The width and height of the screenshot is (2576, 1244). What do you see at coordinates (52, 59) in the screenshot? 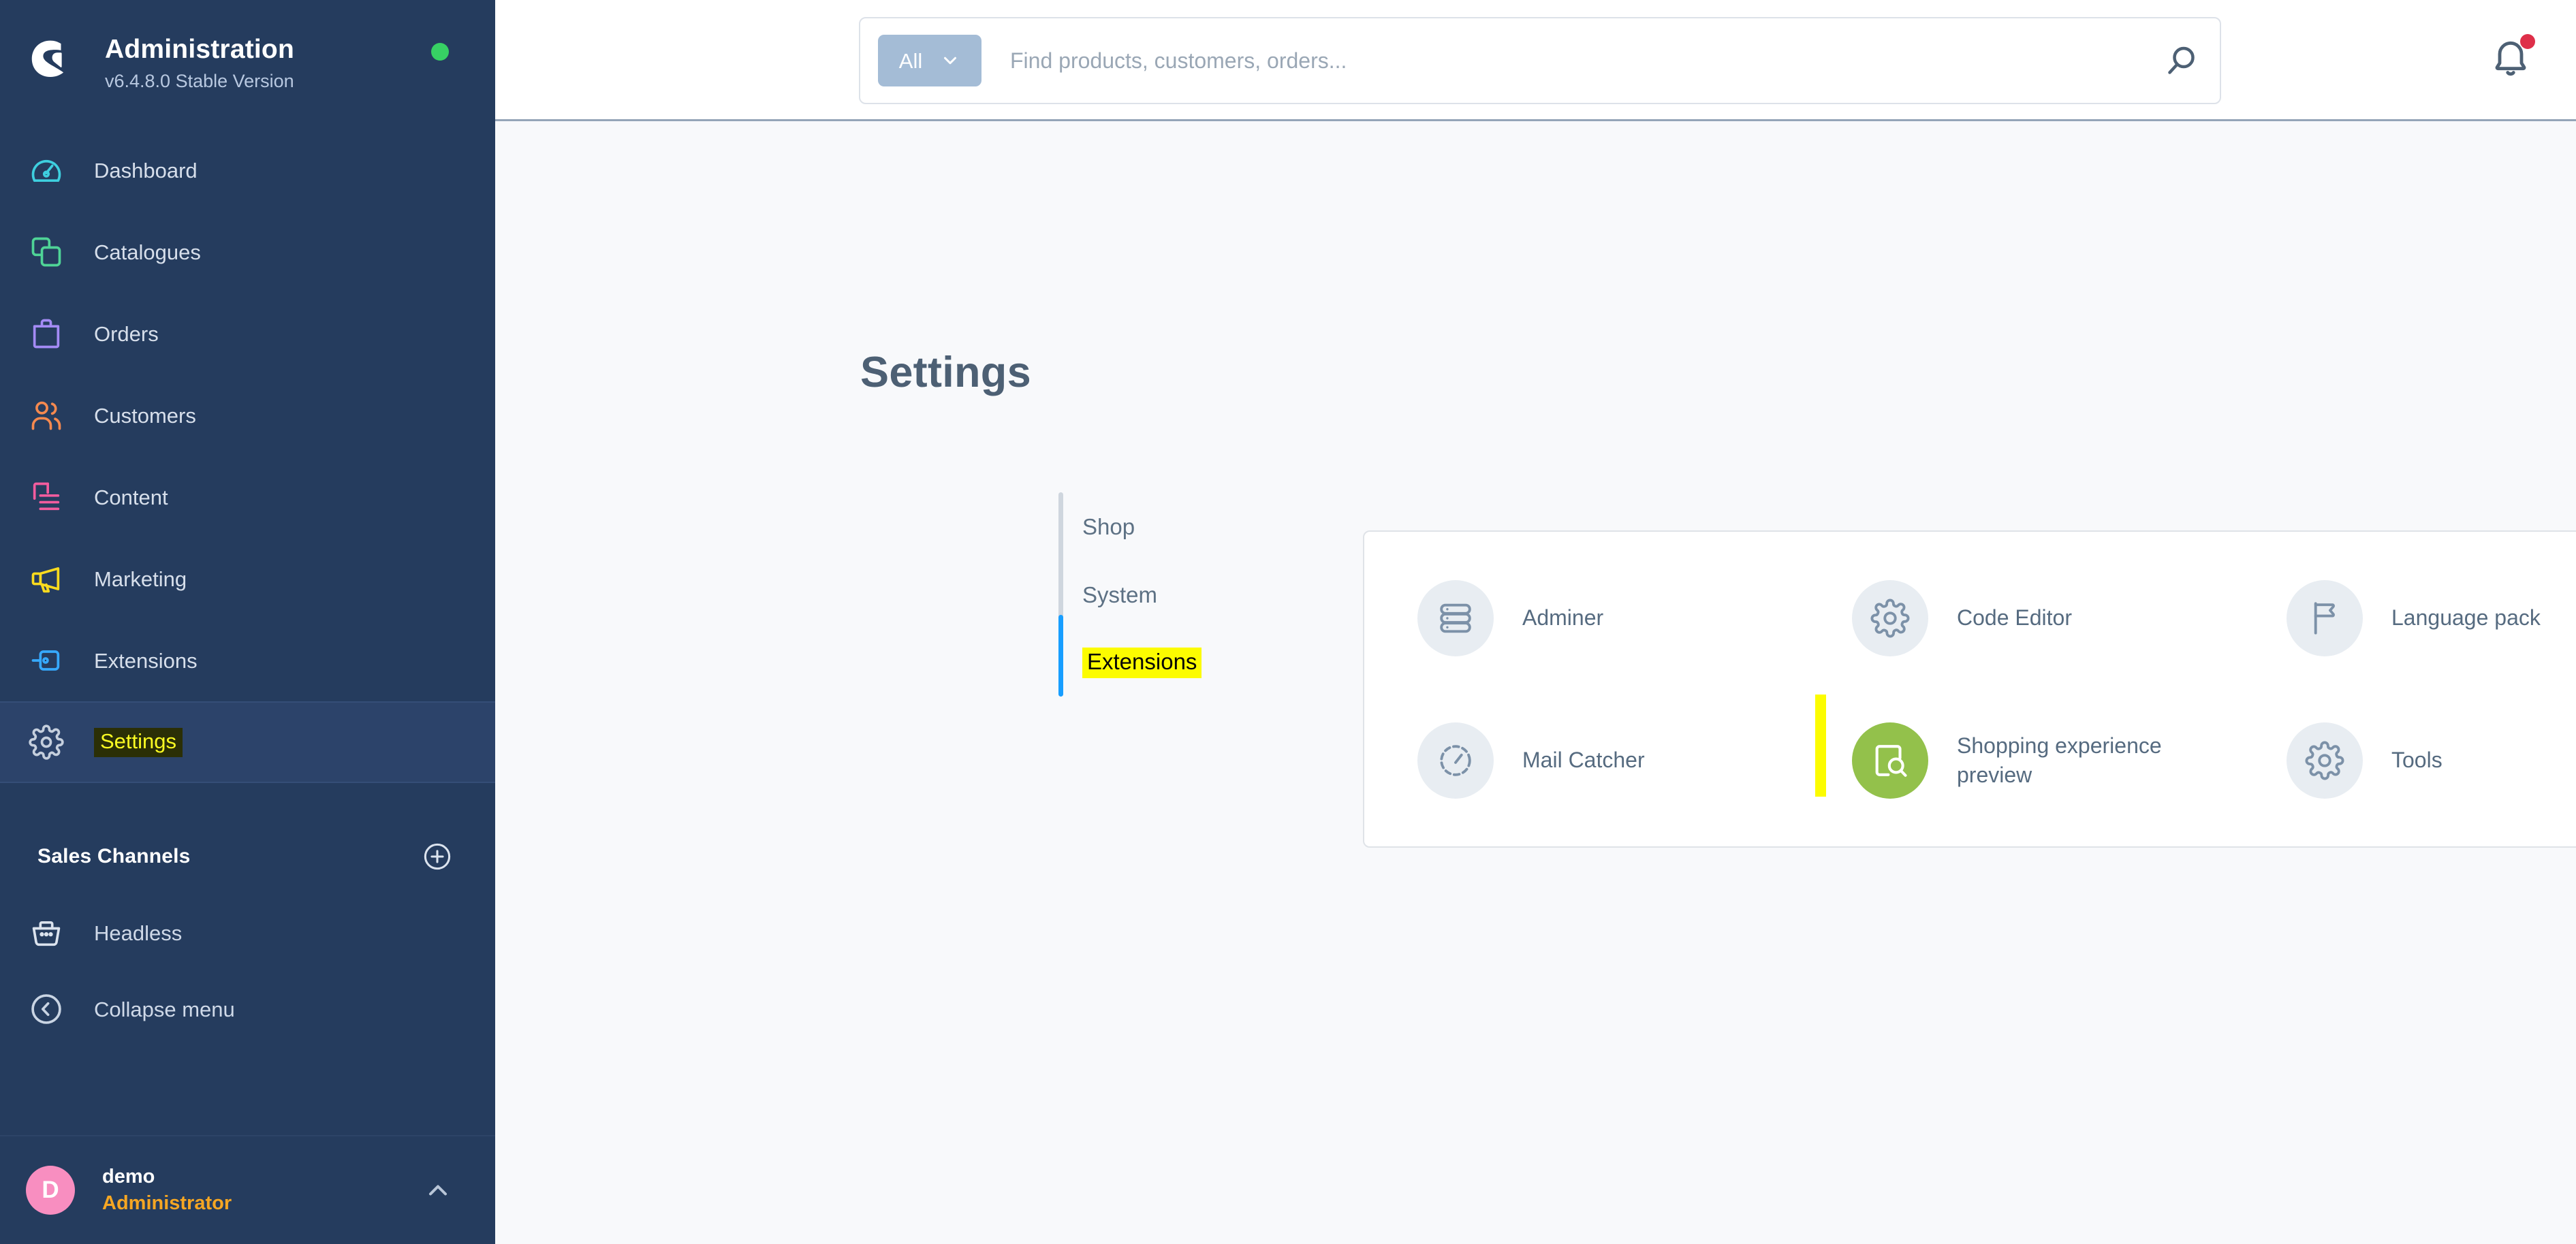
I see `shopware-logo-icon` at bounding box center [52, 59].